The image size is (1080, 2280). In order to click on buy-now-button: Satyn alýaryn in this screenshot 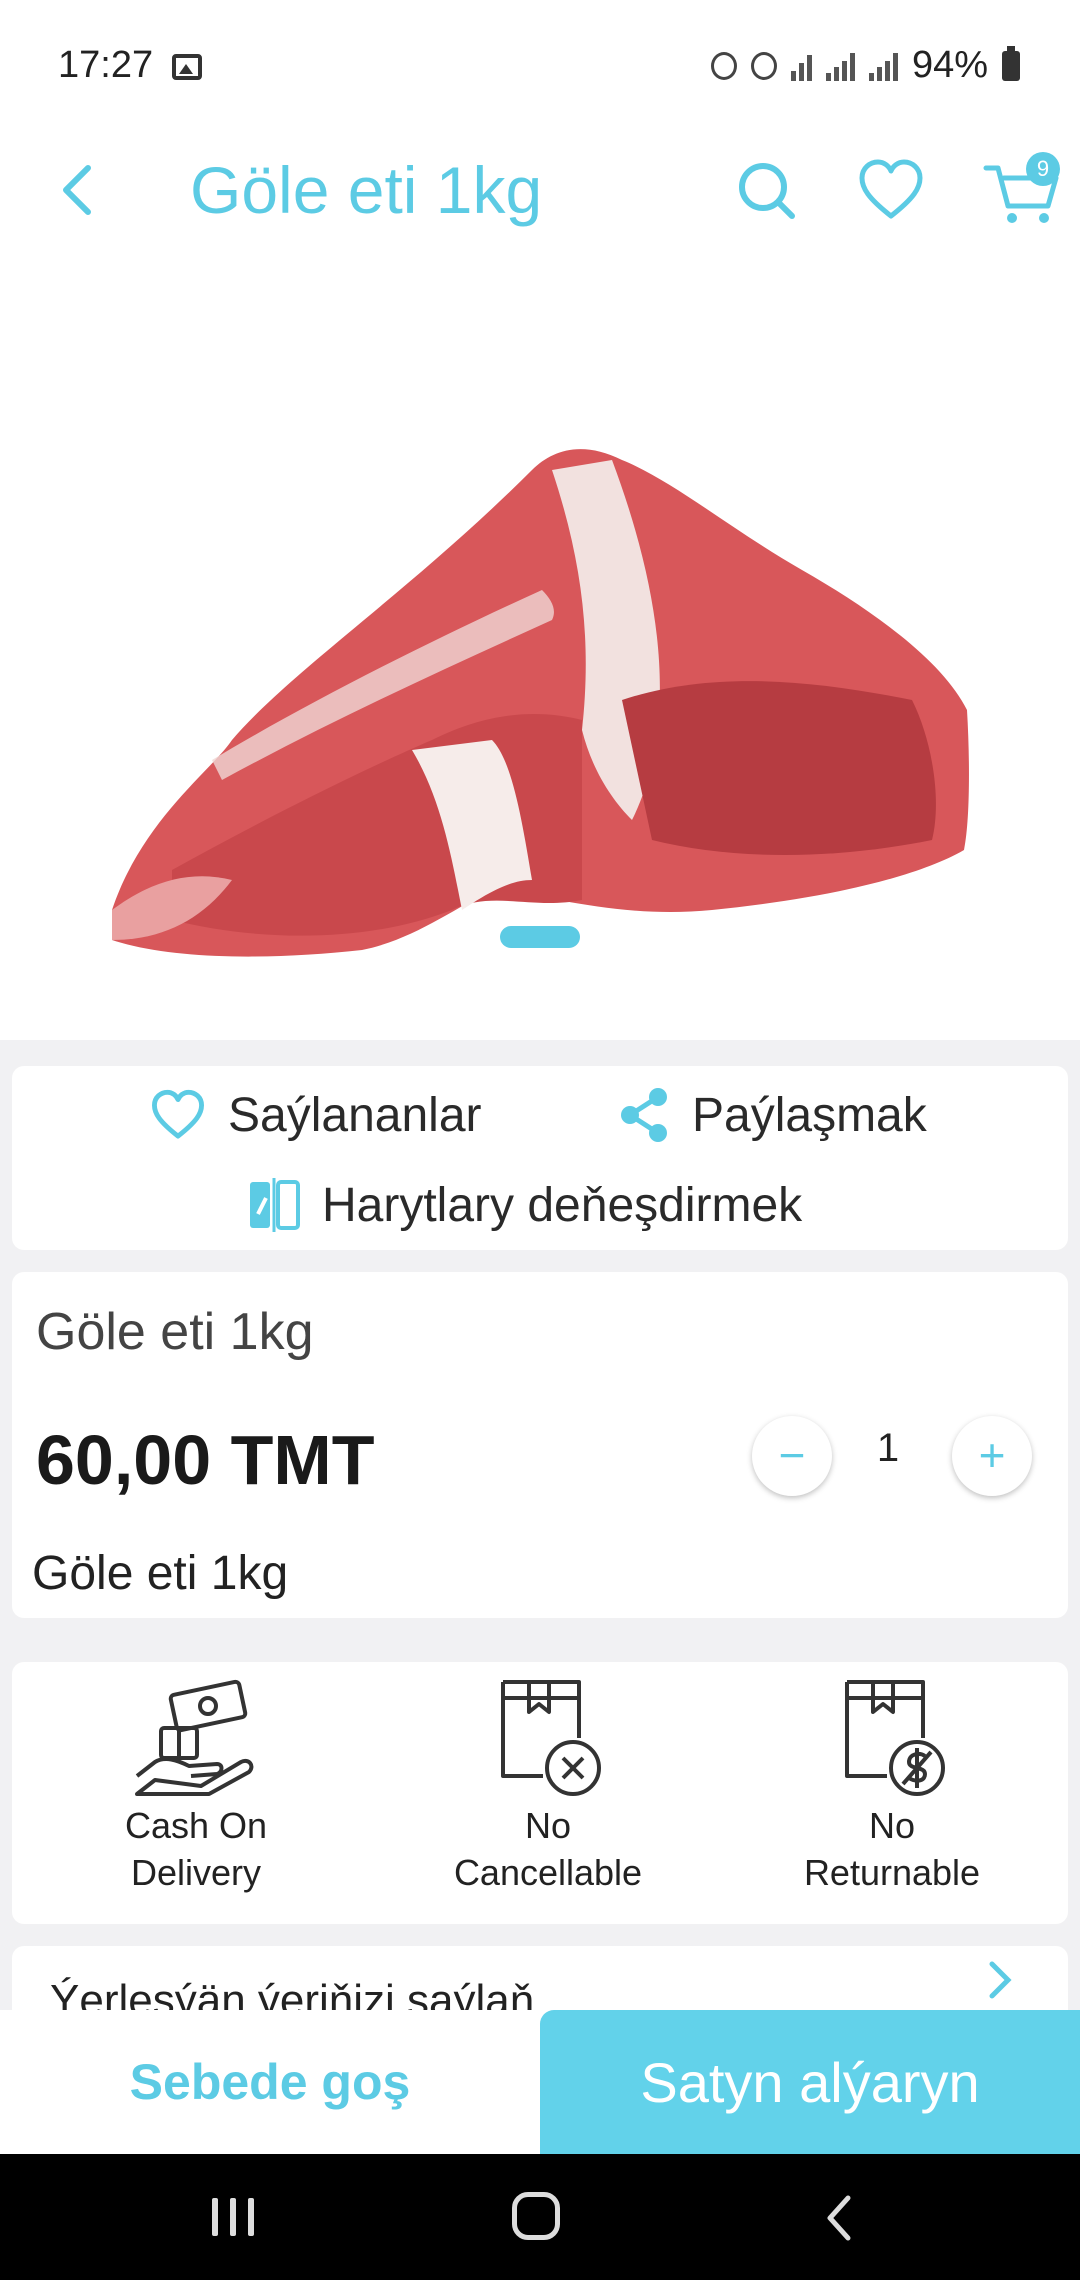, I will do `click(810, 2082)`.